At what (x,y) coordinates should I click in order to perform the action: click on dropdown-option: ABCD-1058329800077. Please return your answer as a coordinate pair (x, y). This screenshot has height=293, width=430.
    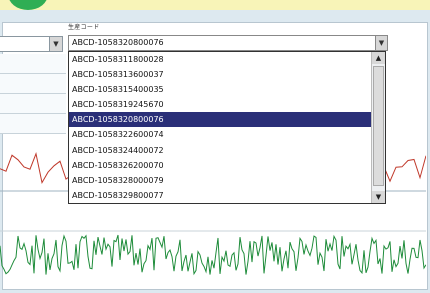
    Looking at the image, I should click on (221, 195).